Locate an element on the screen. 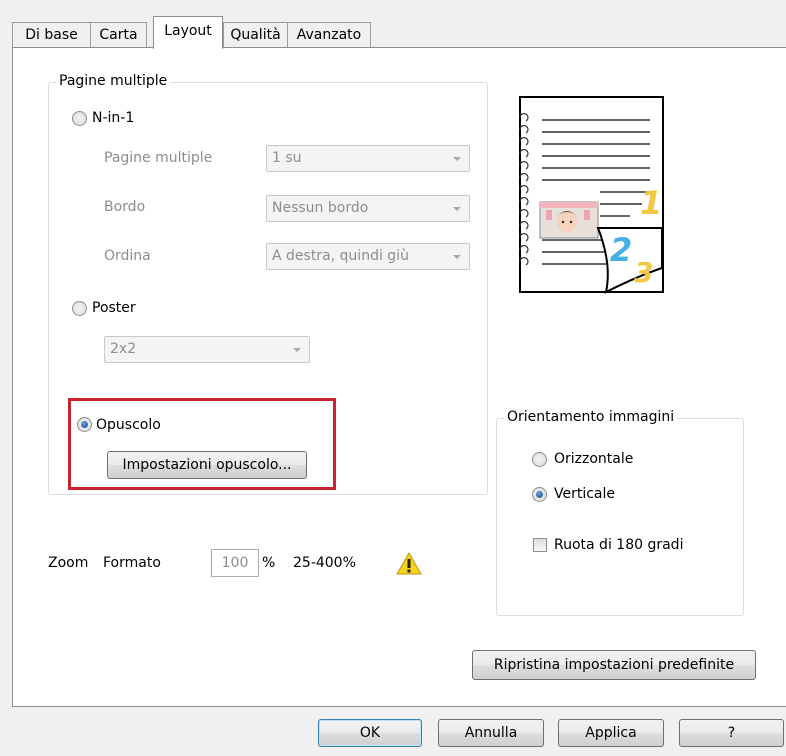  ruota-label: Ruota di 180 gradi is located at coordinates (618, 545).